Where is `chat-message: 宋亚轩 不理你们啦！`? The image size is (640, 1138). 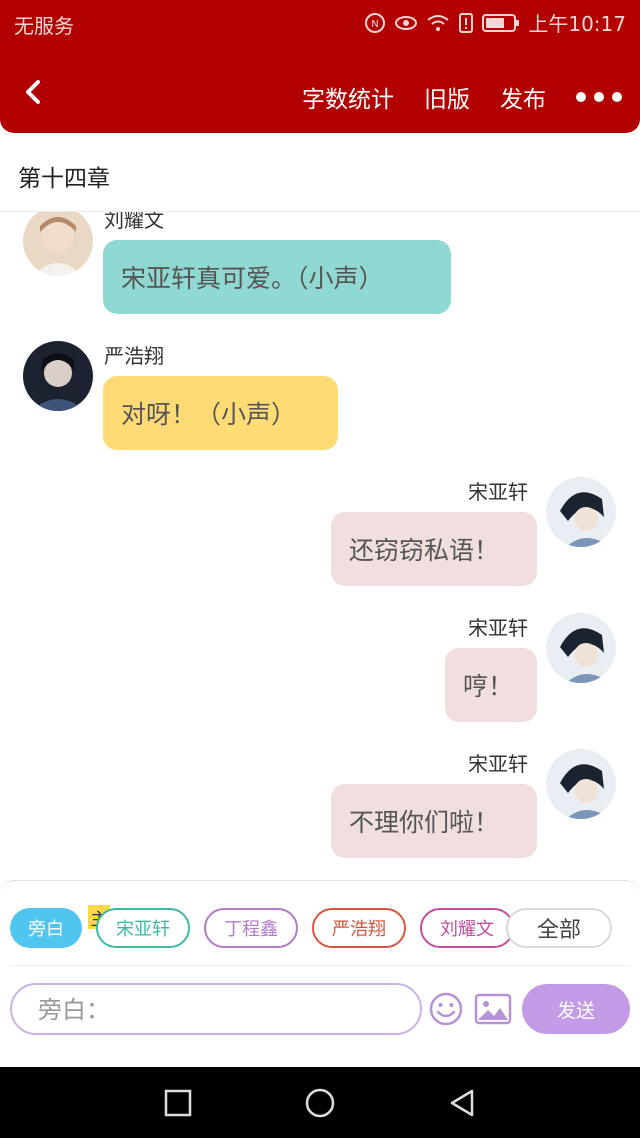
chat-message: 宋亚轩 不理你们啦！ is located at coordinates (320, 810).